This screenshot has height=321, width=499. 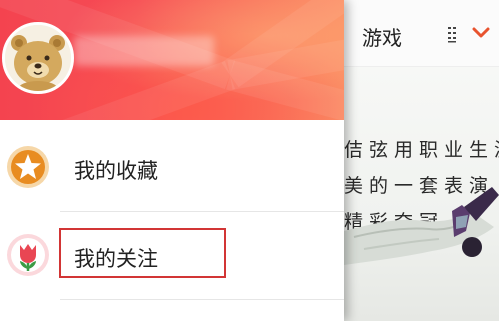 I want to click on avatar, so click(x=38, y=58).